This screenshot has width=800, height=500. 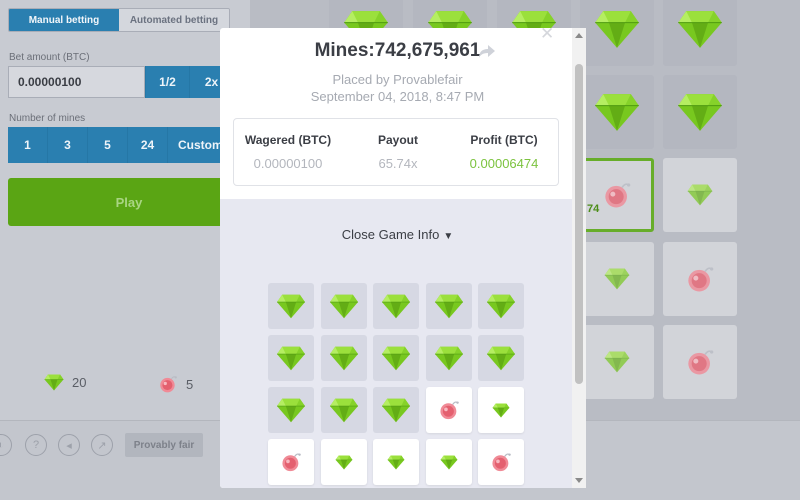 What do you see at coordinates (129, 202) in the screenshot?
I see `play-button: Play` at bounding box center [129, 202].